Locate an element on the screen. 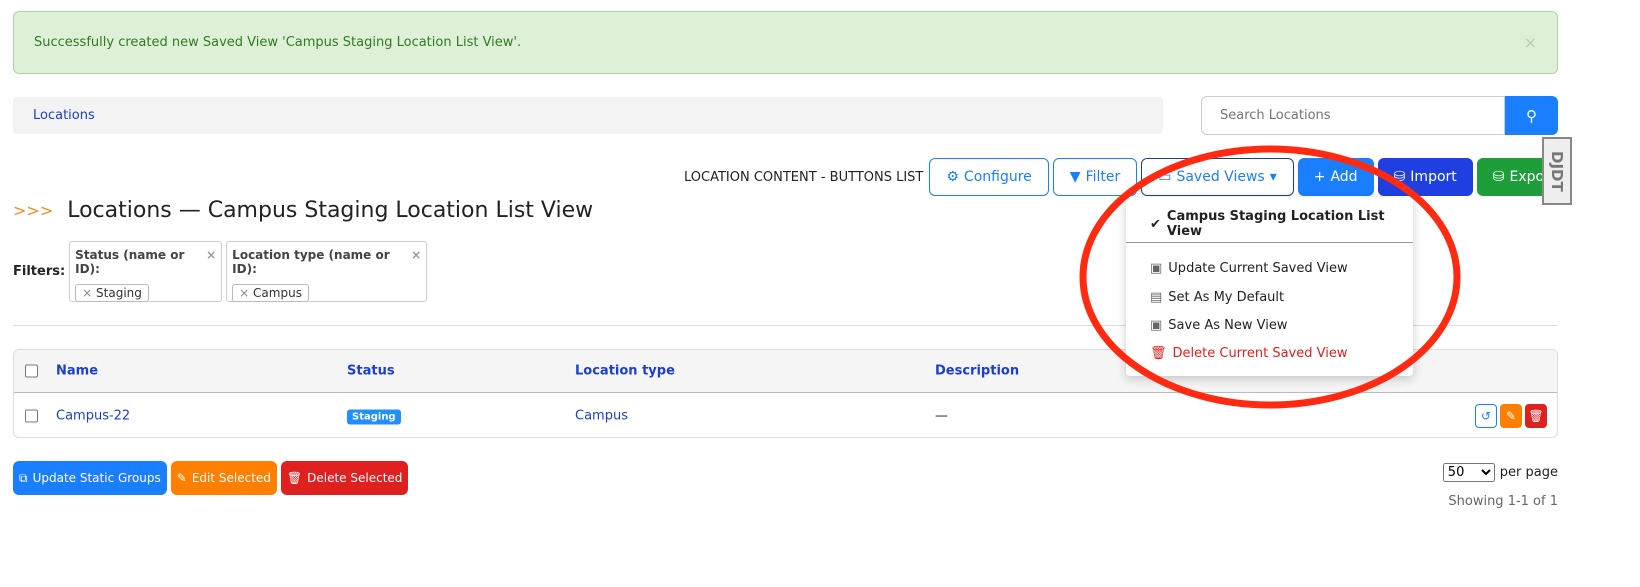  edit-icon: ✎ is located at coordinates (1511, 415).